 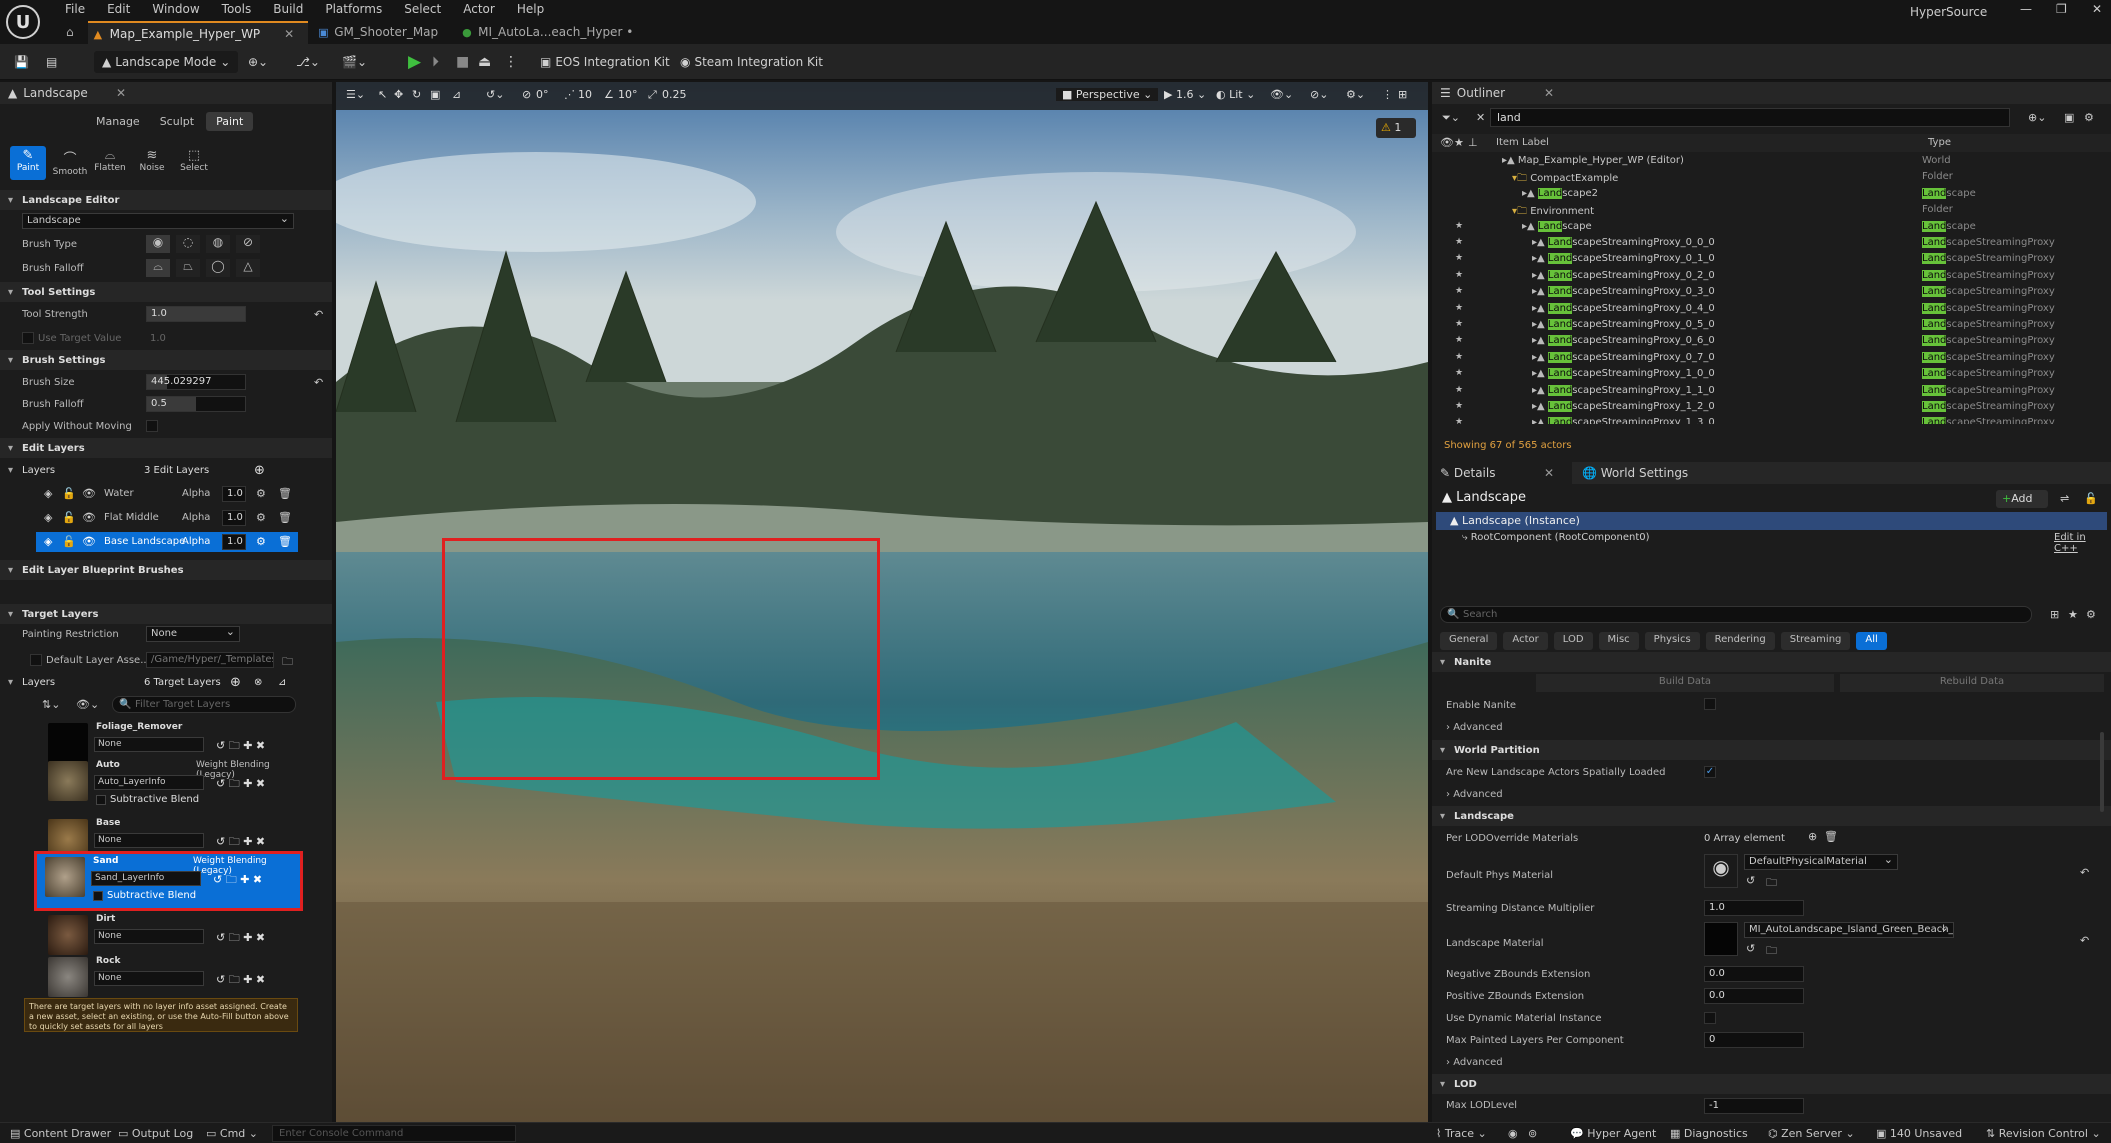 What do you see at coordinates (1672, 641) in the screenshot?
I see `filter-tab-physics: Physics` at bounding box center [1672, 641].